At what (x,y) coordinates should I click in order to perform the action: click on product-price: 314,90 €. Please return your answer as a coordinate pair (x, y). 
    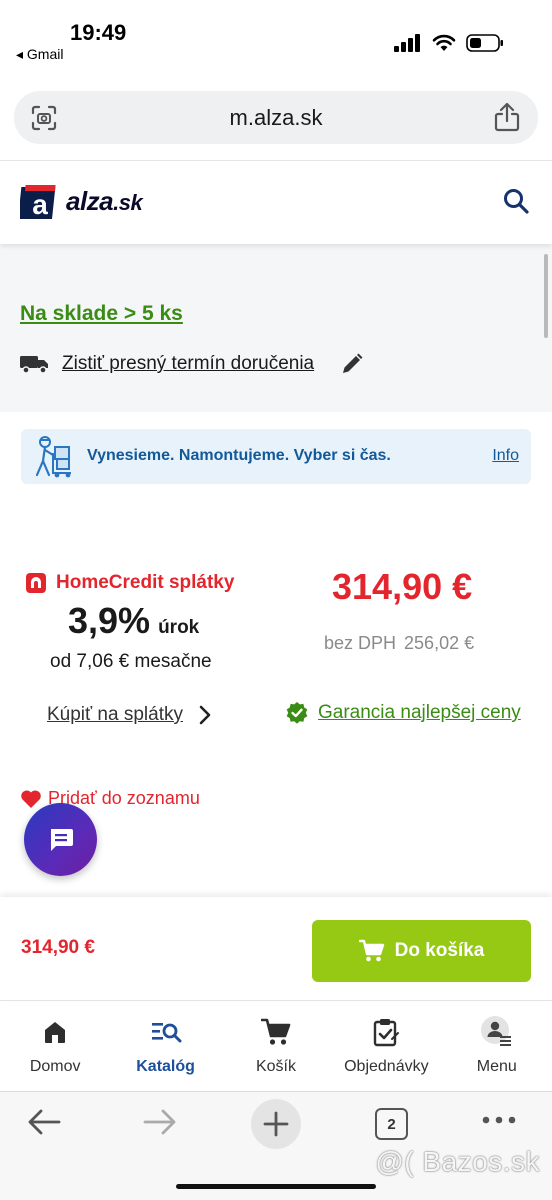
    Looking at the image, I should click on (402, 586).